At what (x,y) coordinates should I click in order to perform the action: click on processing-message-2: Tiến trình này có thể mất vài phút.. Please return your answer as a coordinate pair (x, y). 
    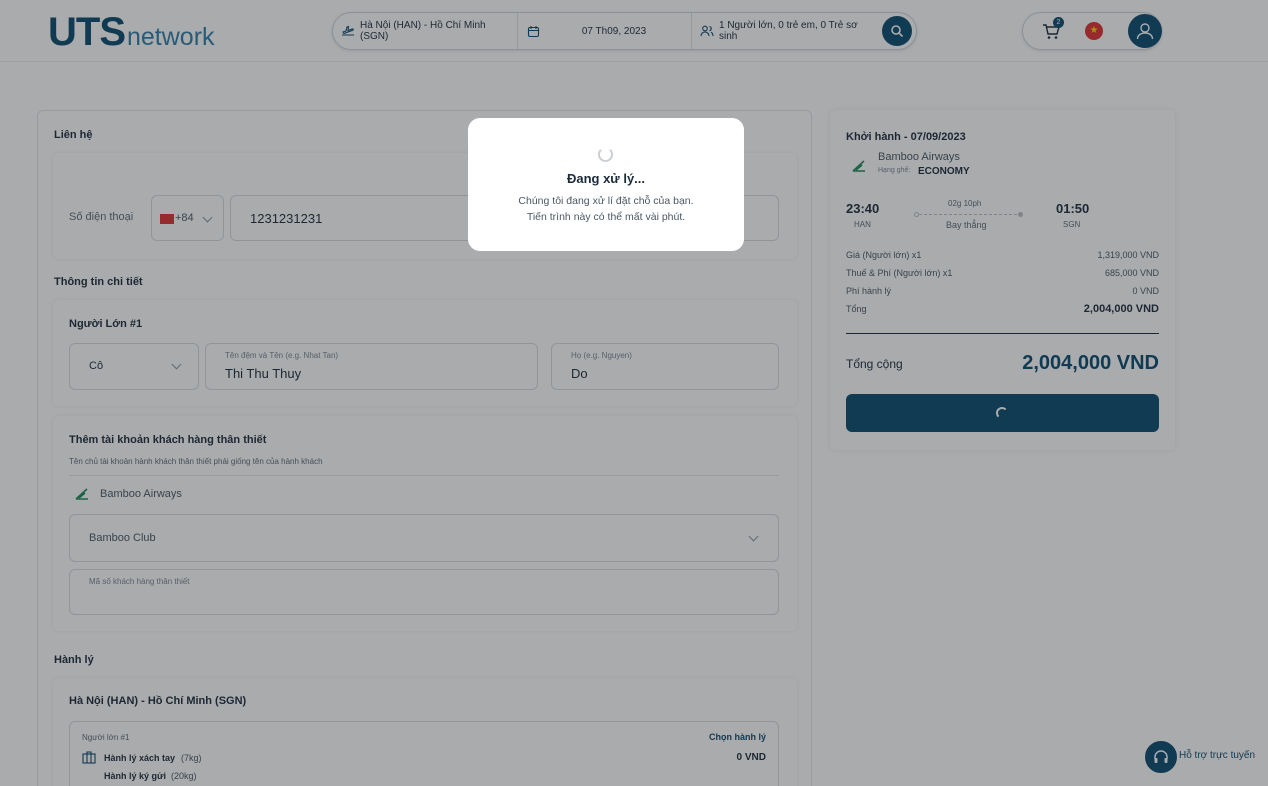
    Looking at the image, I should click on (606, 217).